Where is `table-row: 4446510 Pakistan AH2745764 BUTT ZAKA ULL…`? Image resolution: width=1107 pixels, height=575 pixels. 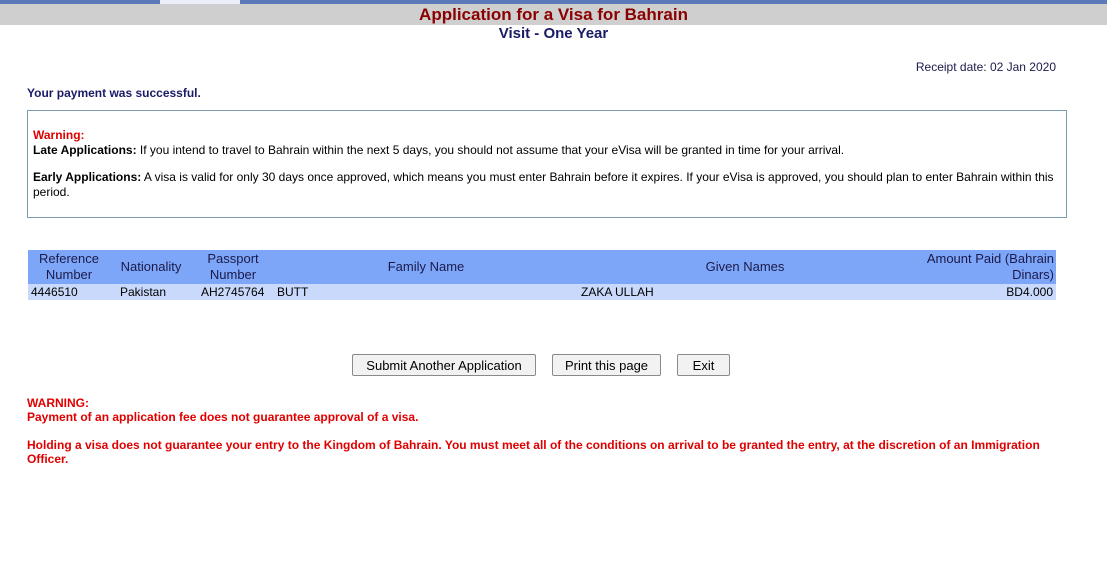 table-row: 4446510 Pakistan AH2745764 BUTT ZAKA ULL… is located at coordinates (542, 292).